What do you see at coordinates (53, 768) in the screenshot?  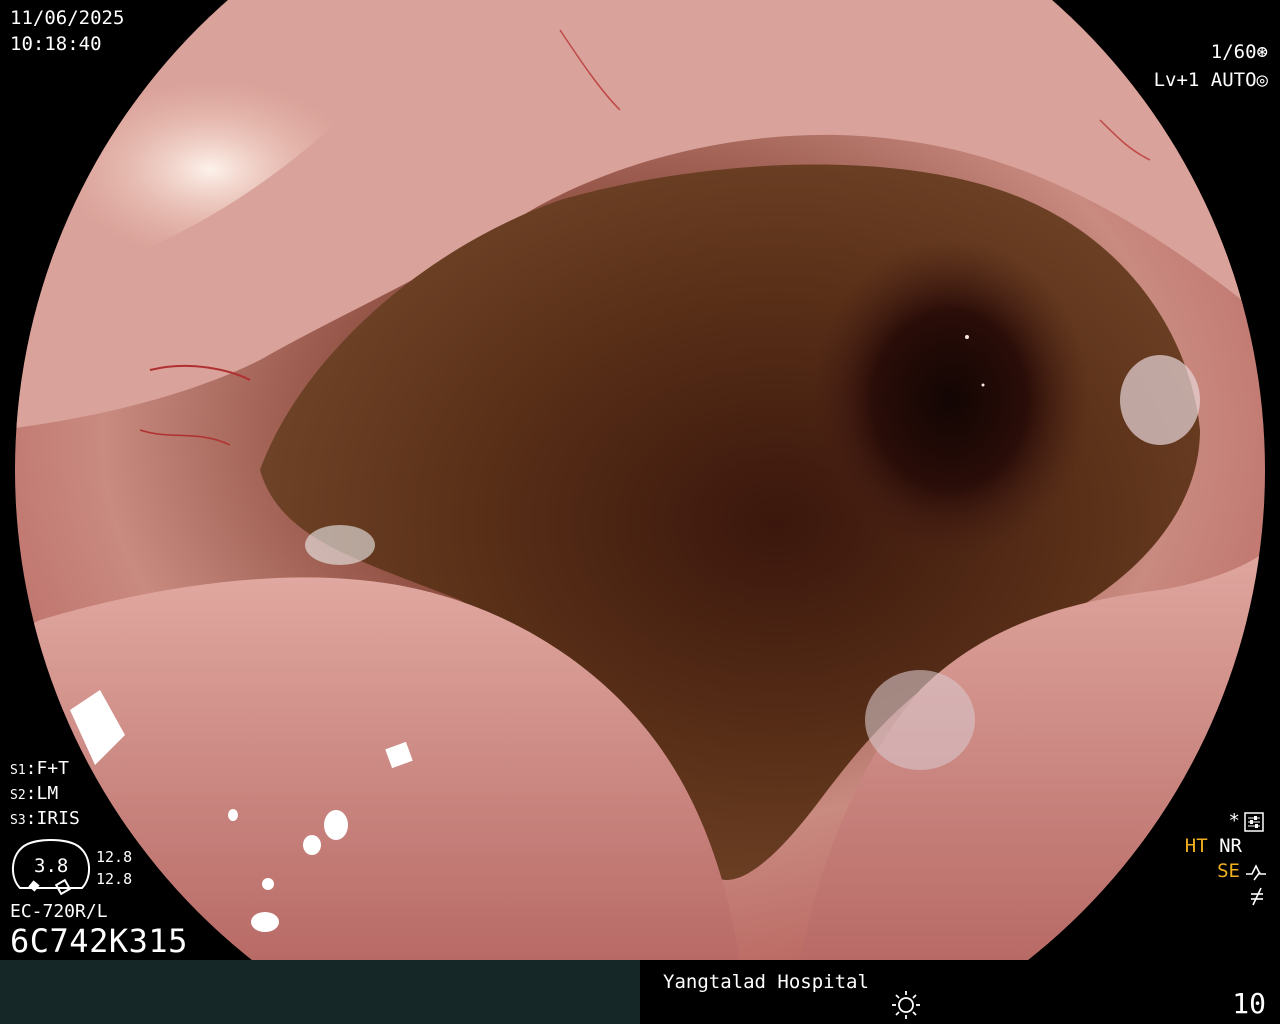 I see `setting-s1-value: F+T` at bounding box center [53, 768].